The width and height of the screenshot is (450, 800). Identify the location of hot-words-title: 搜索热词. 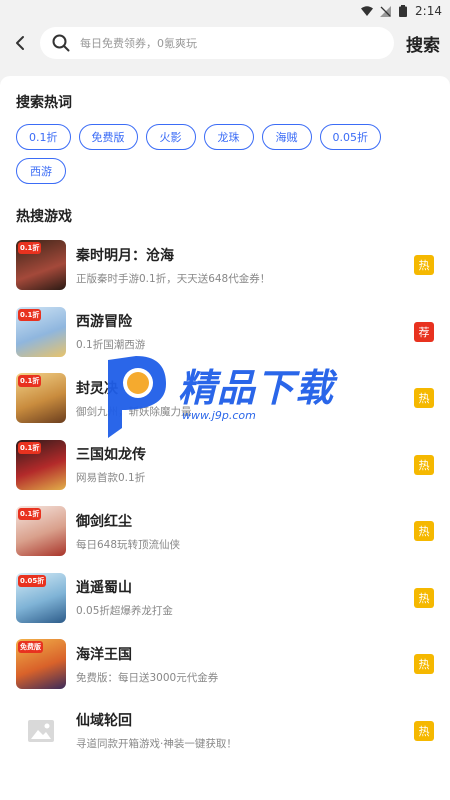
(44, 103).